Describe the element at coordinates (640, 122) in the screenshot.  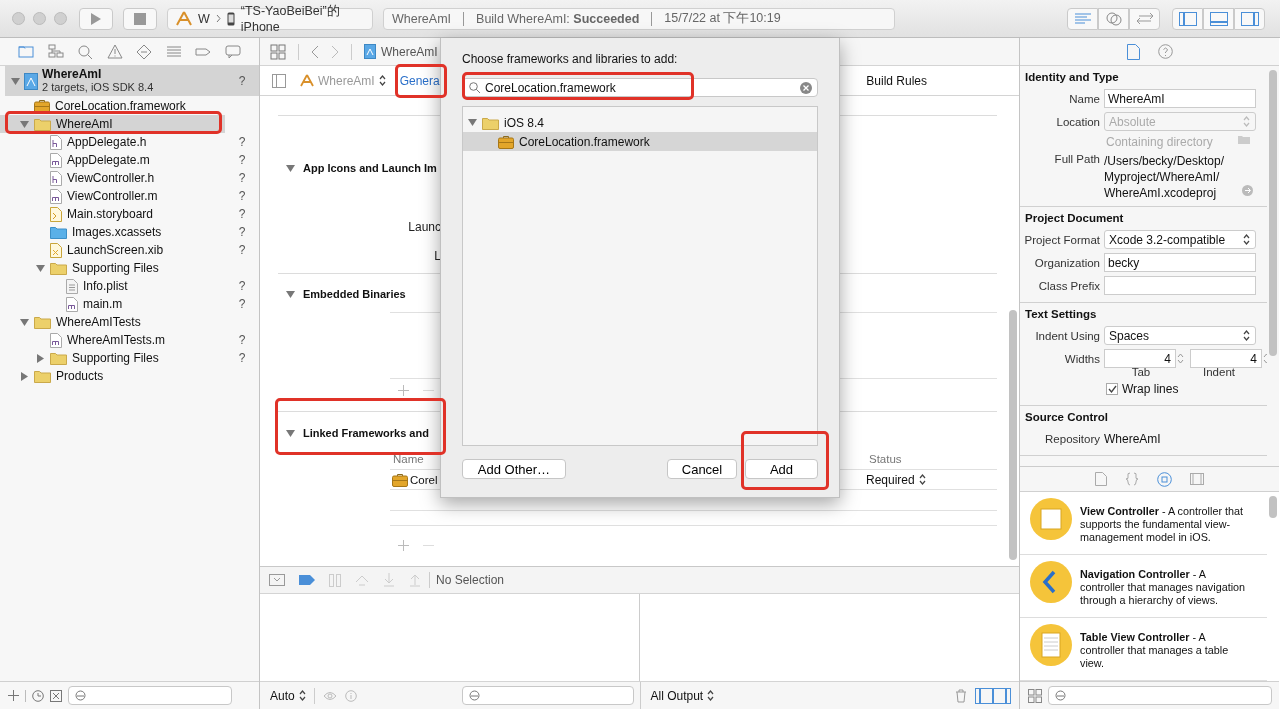
I see `list-item: iOS 8.4` at that location.